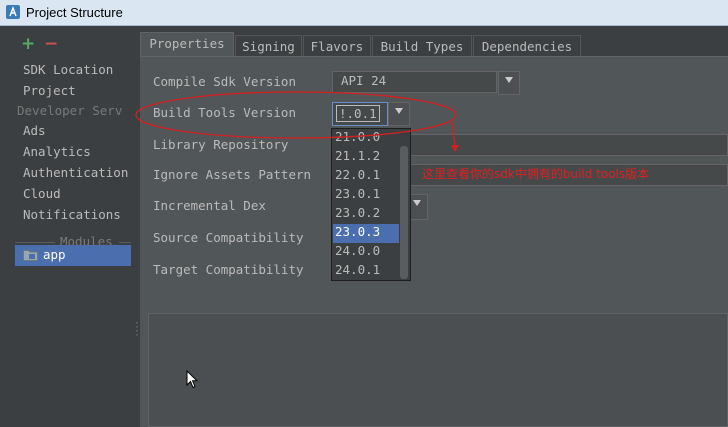  What do you see at coordinates (192, 379) in the screenshot?
I see `mouse-cursor-icon` at bounding box center [192, 379].